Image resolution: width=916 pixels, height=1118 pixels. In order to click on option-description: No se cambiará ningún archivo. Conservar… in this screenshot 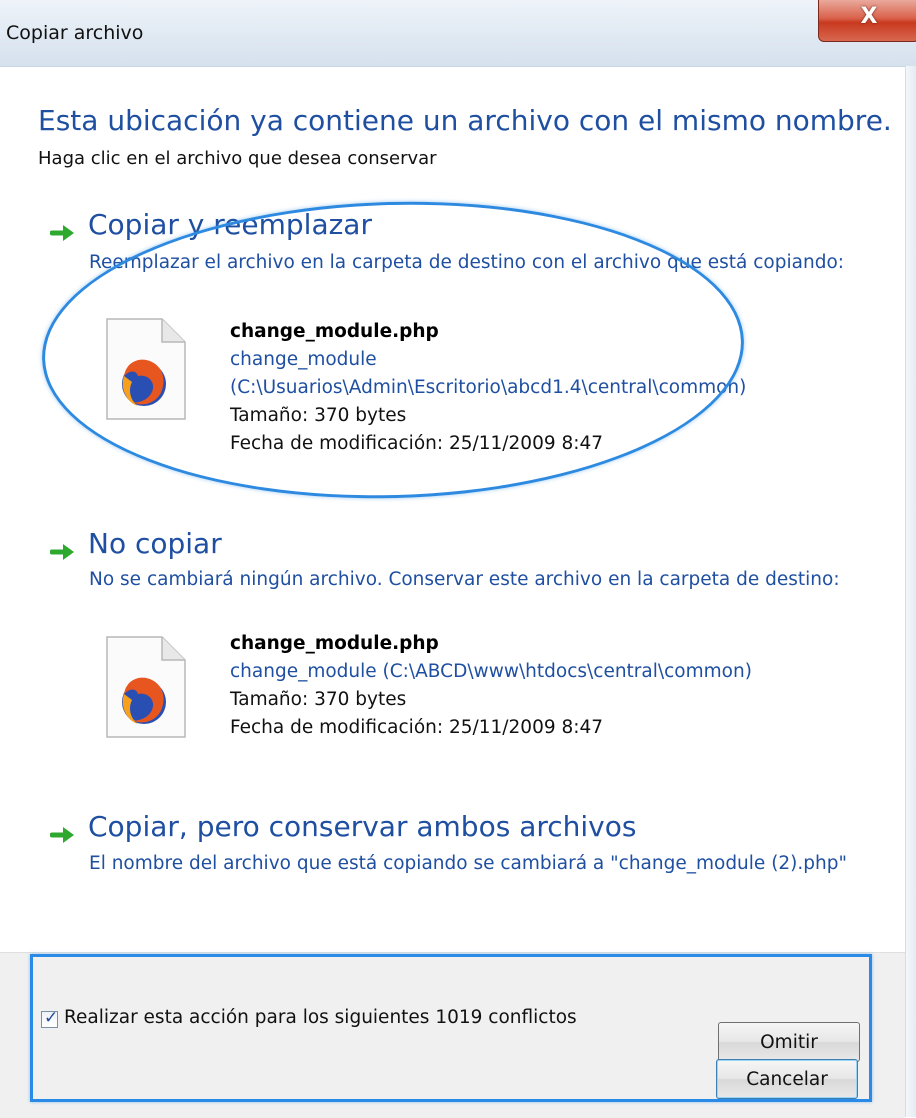, I will do `click(464, 579)`.